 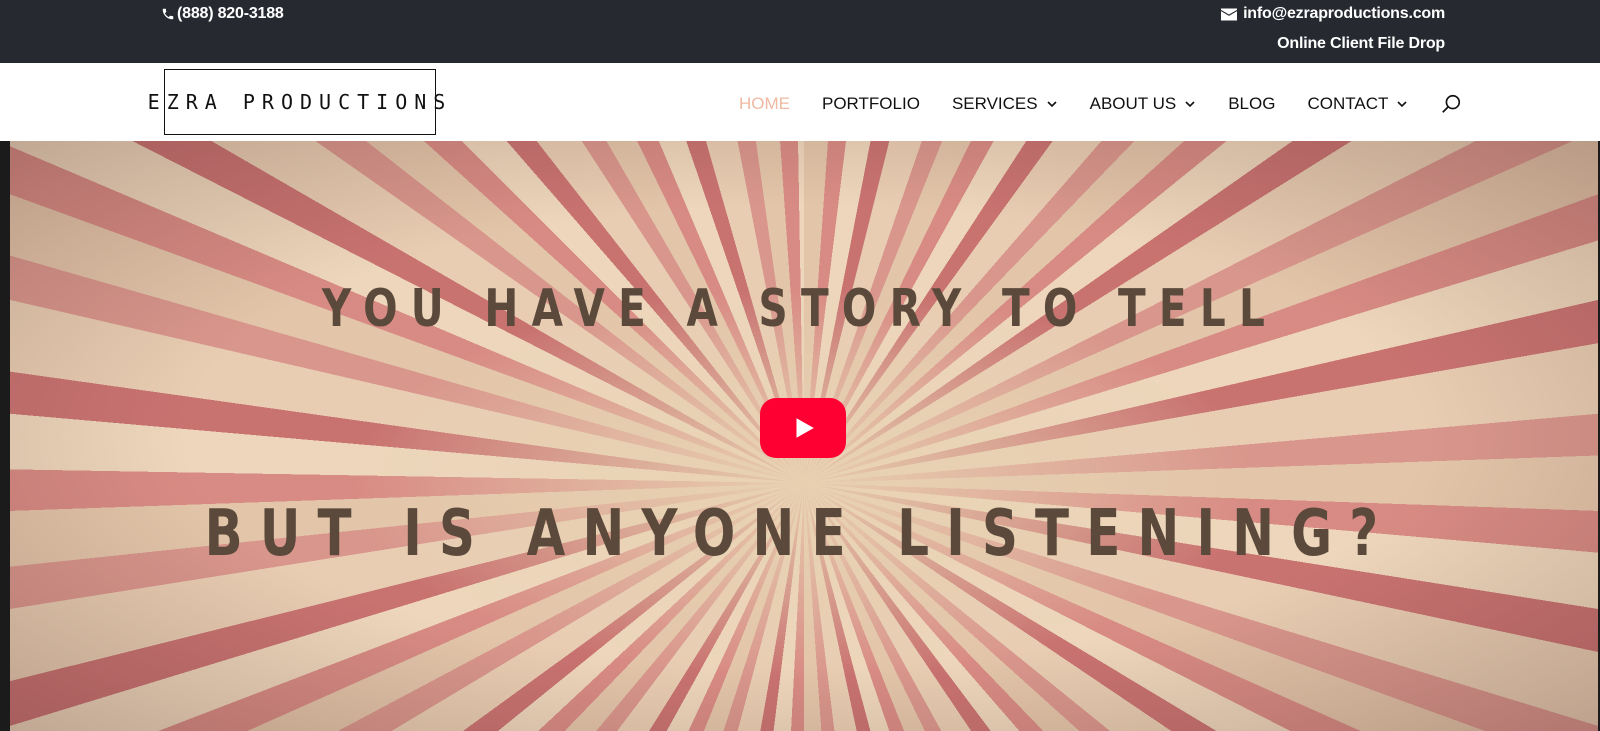 I want to click on nav-services: SERVICES, so click(x=1005, y=104).